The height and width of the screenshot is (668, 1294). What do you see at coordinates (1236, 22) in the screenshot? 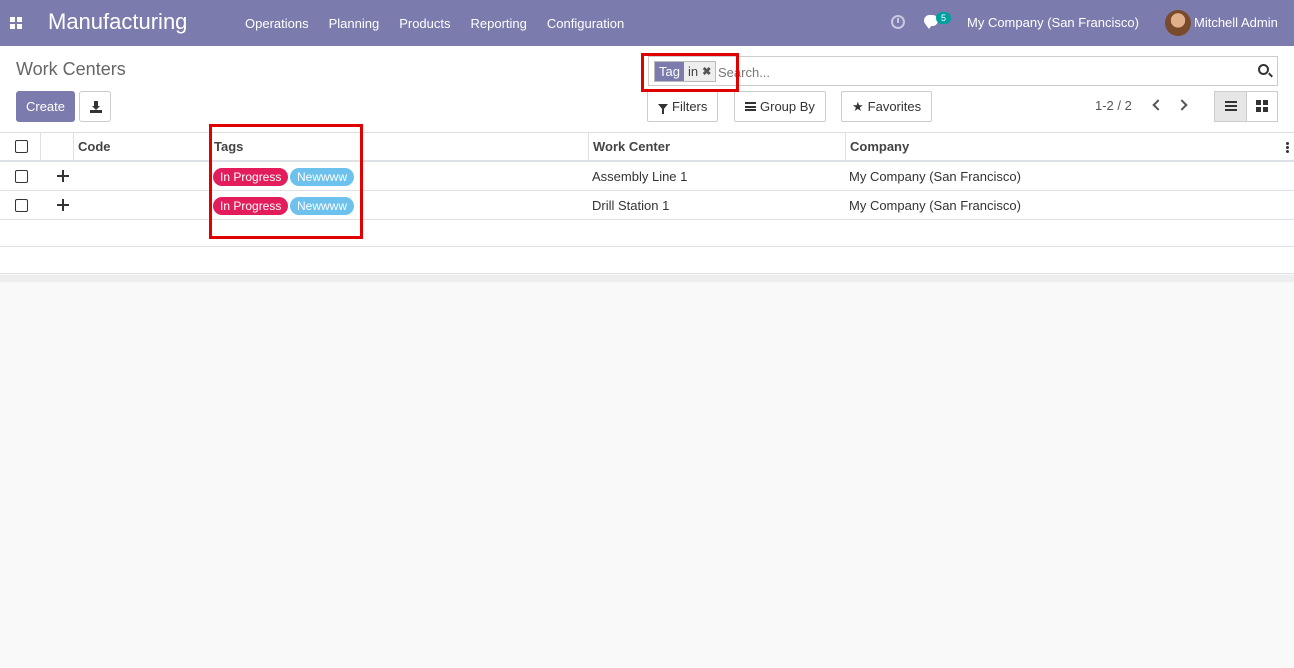
I see `user-menu: Mitchell Admin` at bounding box center [1236, 22].